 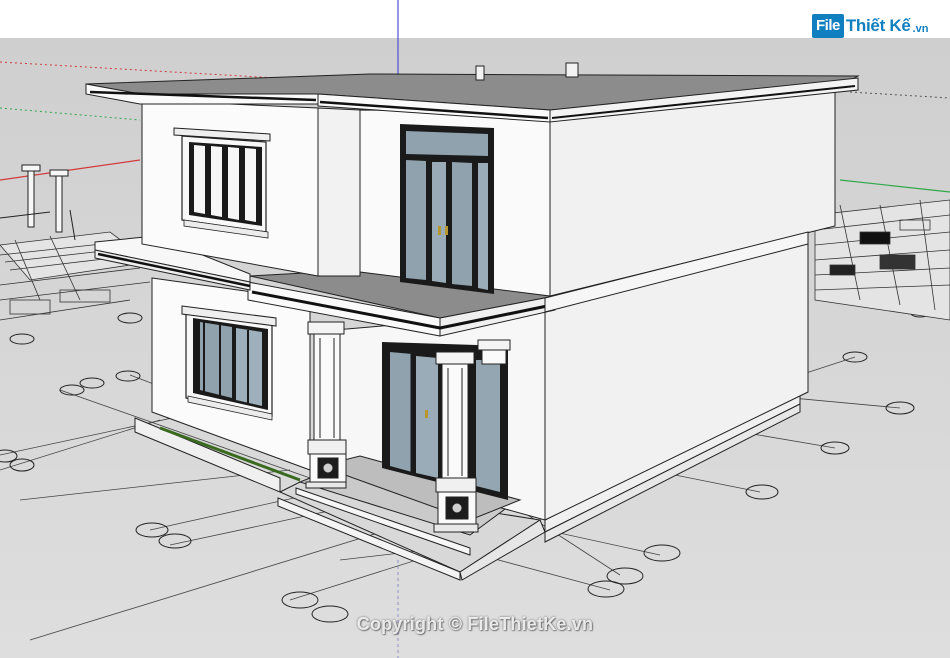 I want to click on copyright-watermark: Copyright © FileThietKe.vn, so click(x=475, y=624).